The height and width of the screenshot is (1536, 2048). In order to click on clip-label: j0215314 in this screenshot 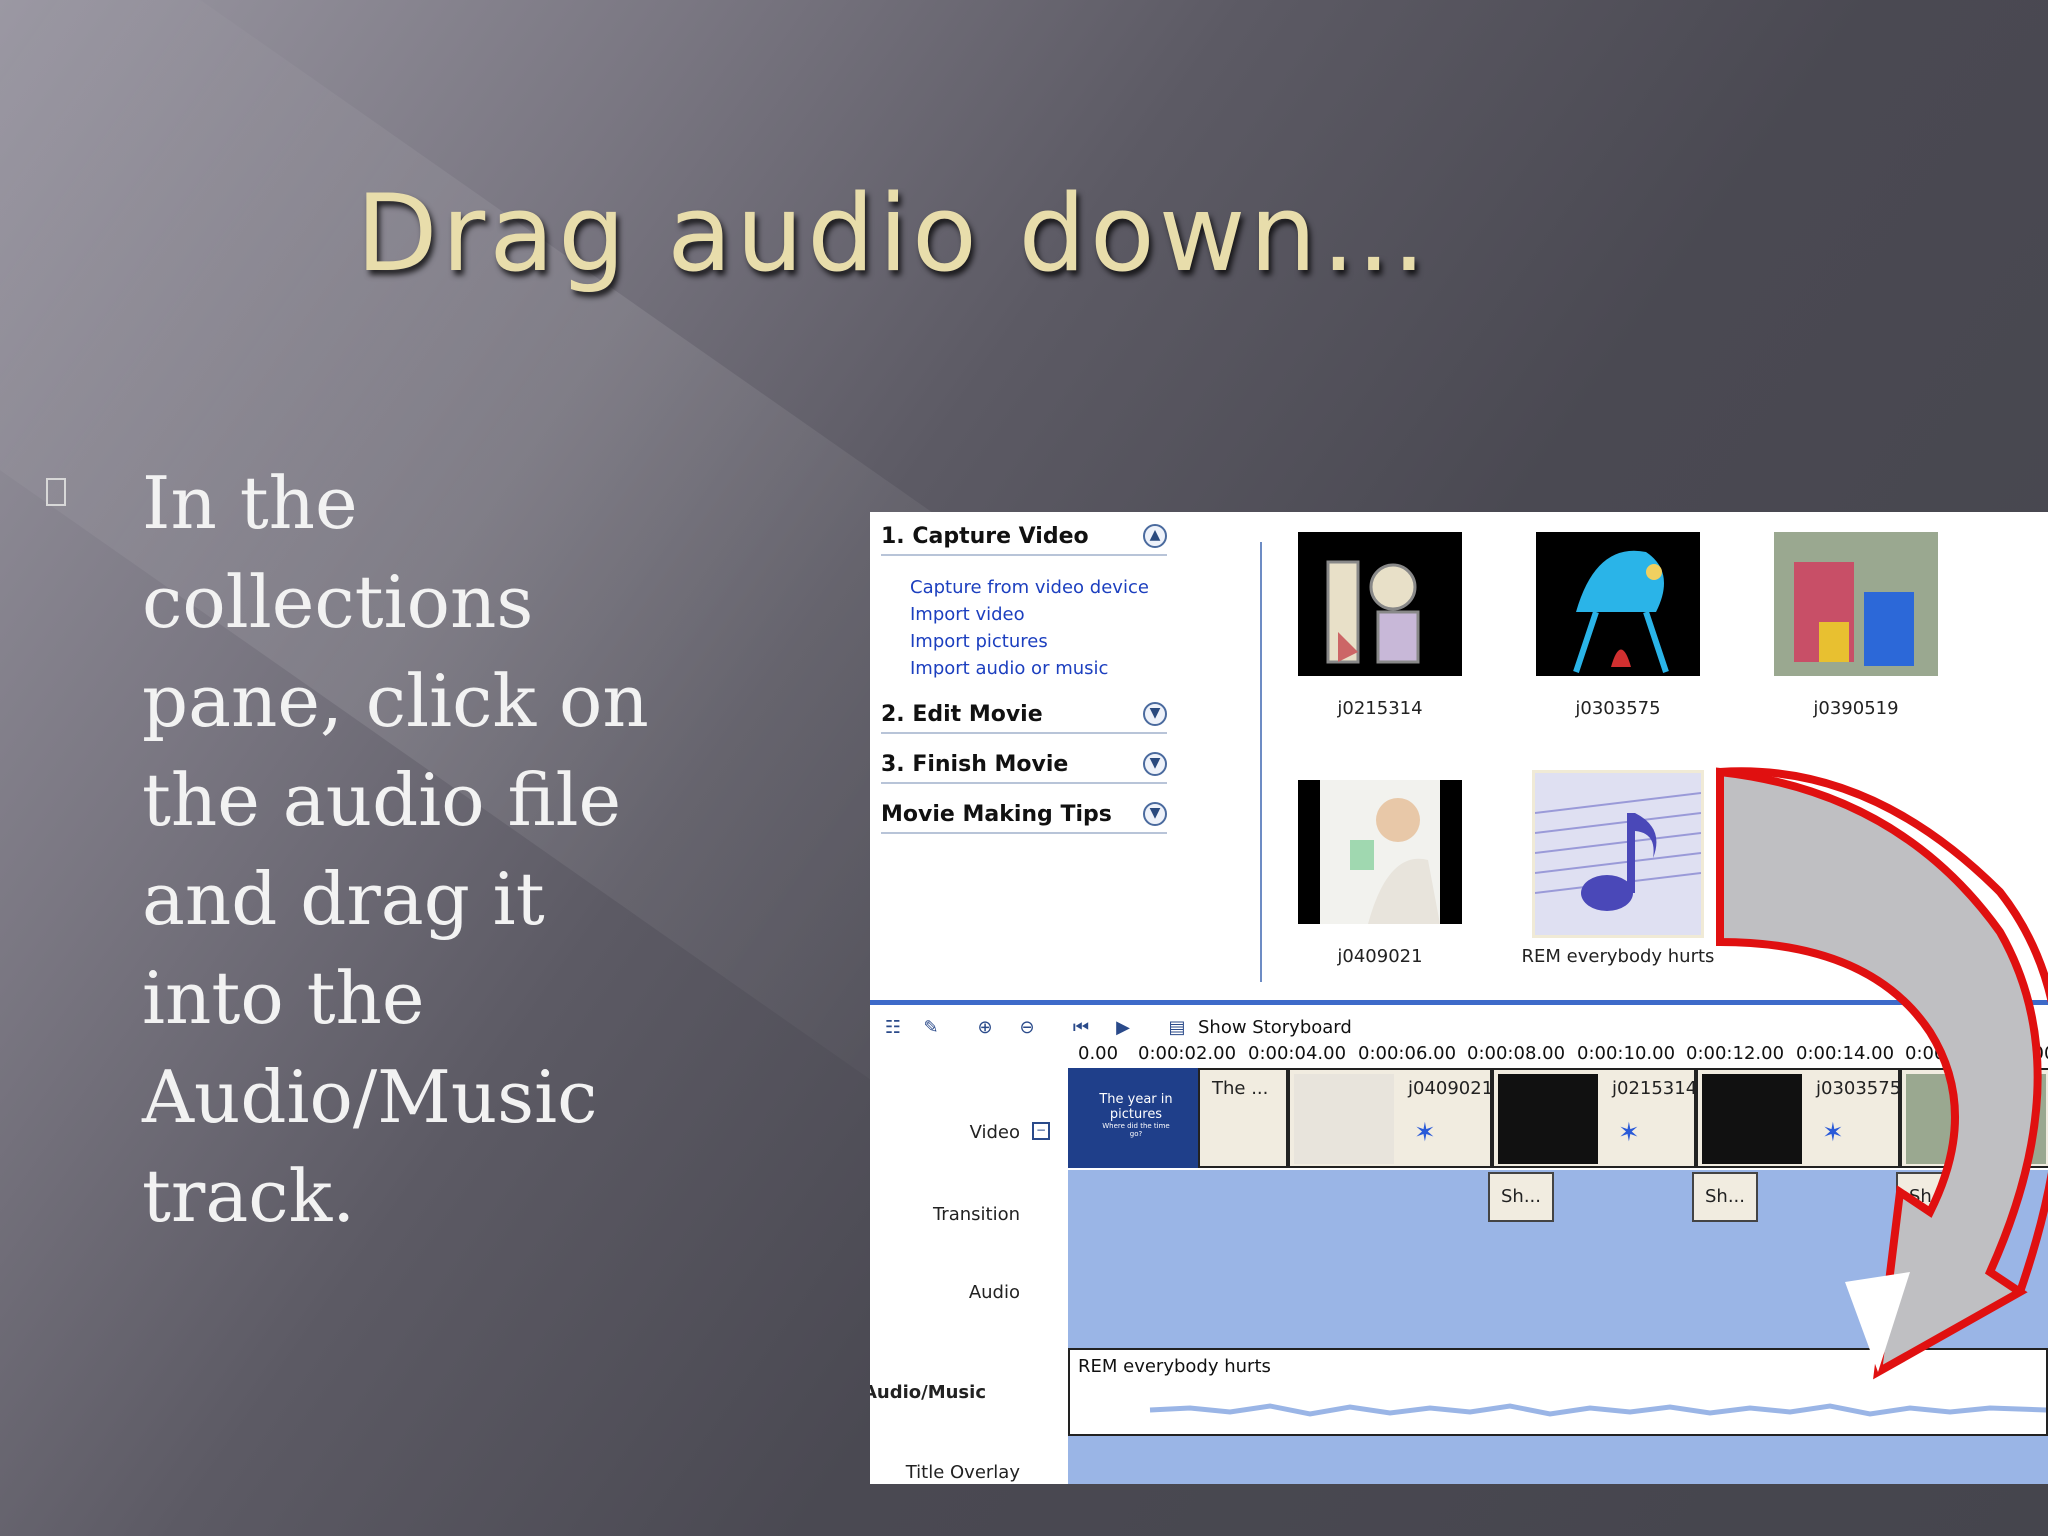, I will do `click(1655, 1088)`.